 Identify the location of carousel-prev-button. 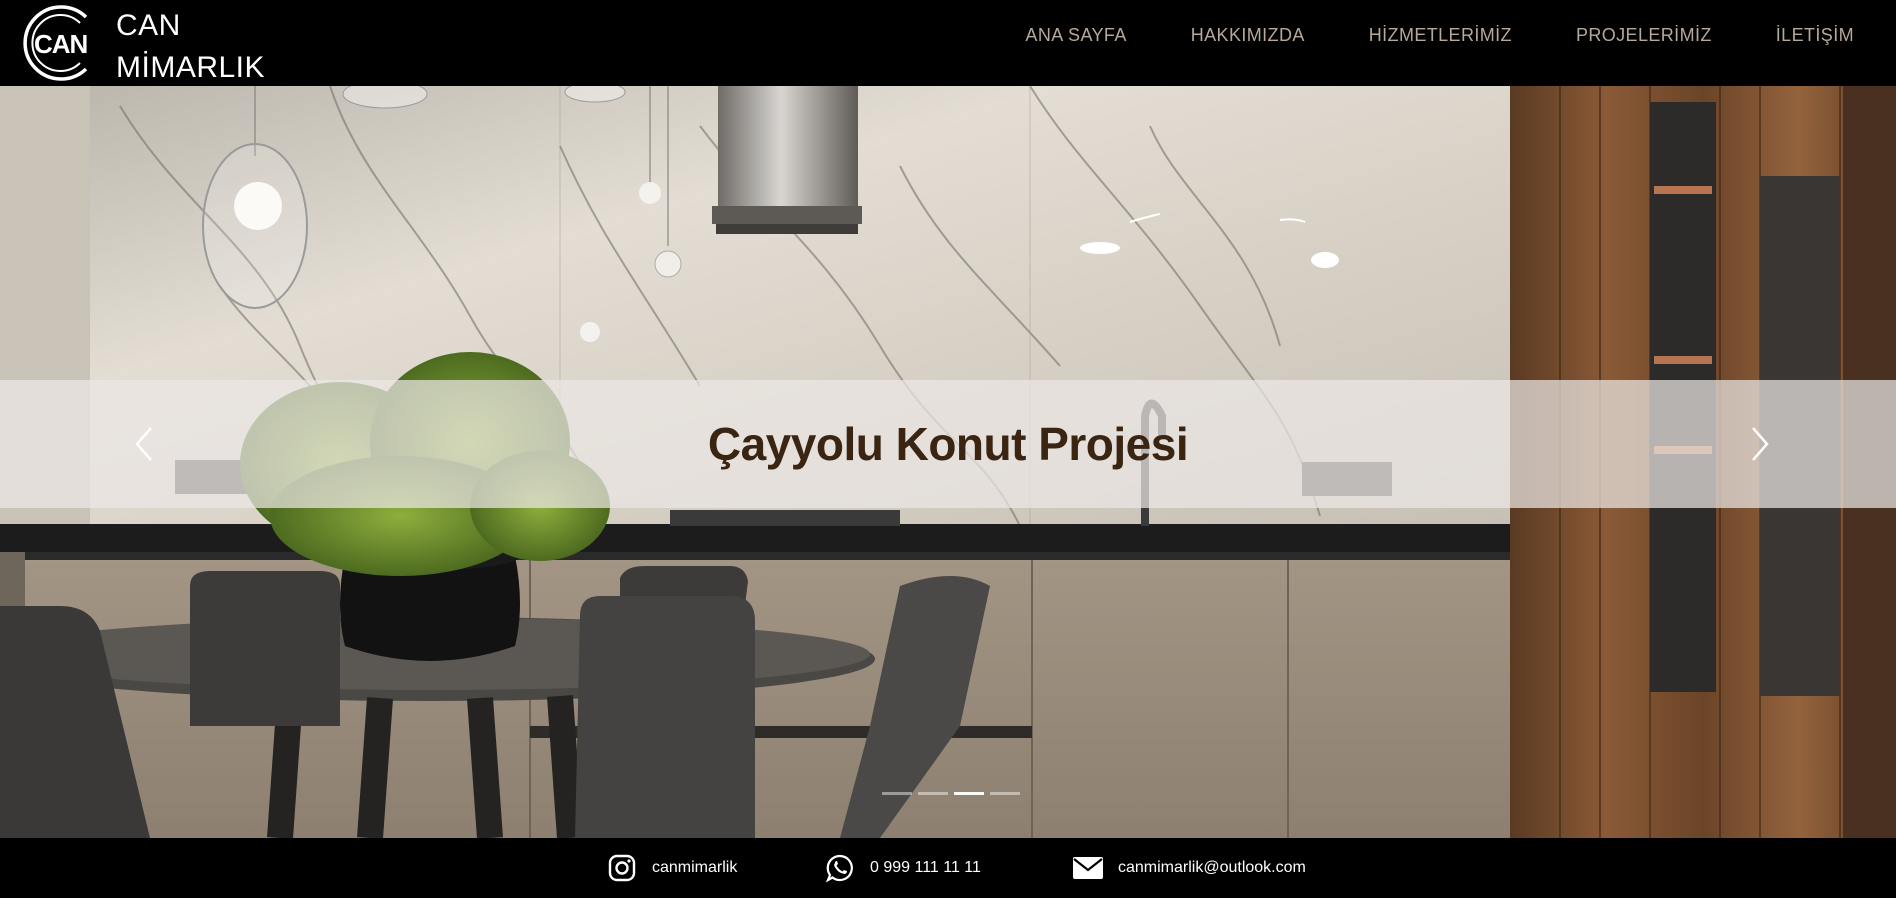
(144, 444).